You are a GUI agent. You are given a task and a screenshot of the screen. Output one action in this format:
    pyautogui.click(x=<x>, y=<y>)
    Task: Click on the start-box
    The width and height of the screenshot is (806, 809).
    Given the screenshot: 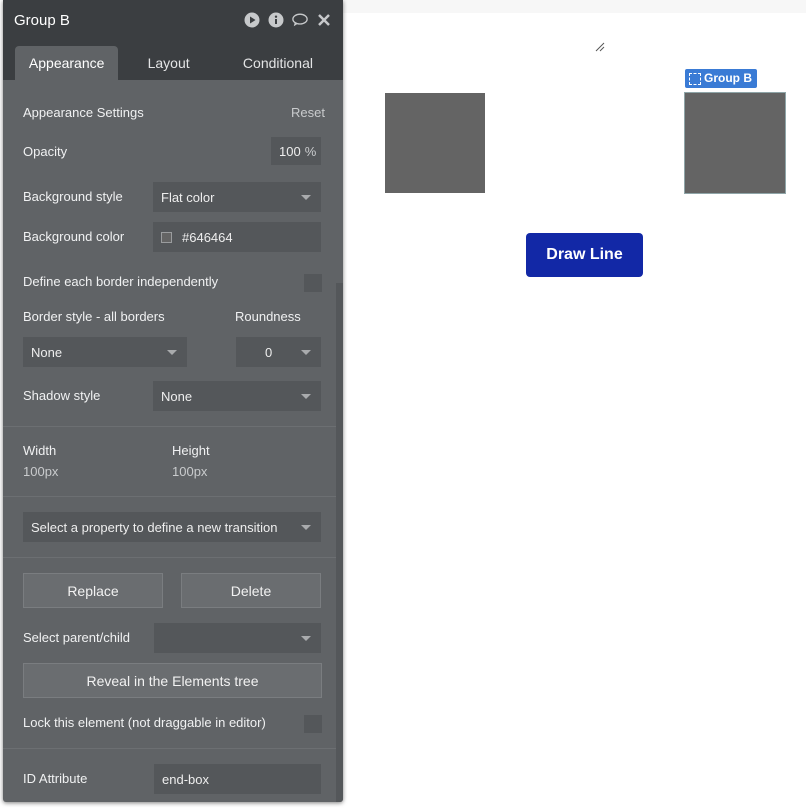 What is the action you would take?
    pyautogui.click(x=435, y=143)
    